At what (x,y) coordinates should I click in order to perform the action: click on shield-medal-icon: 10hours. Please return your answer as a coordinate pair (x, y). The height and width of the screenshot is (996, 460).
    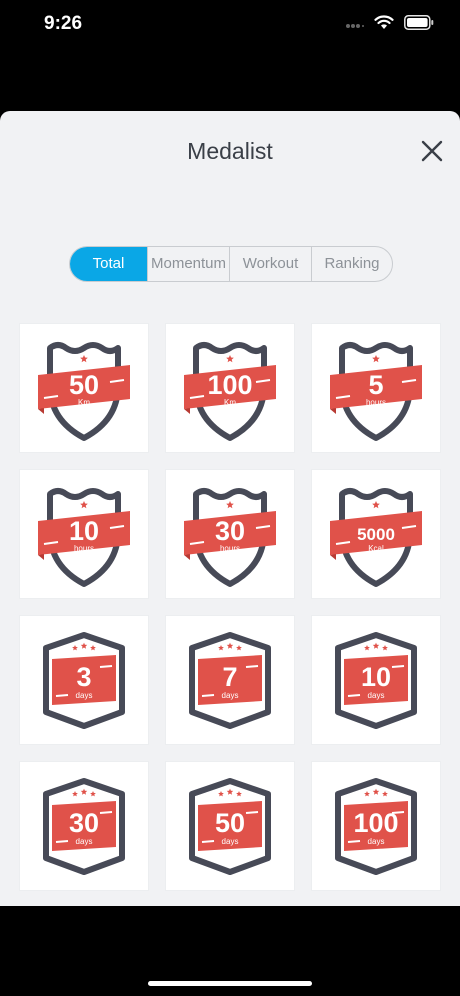
    Looking at the image, I should click on (84, 537).